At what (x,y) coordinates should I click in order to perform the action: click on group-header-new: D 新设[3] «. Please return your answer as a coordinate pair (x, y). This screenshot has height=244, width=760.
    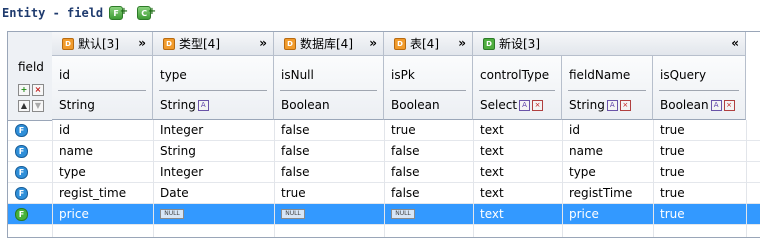
    Looking at the image, I should click on (609, 44).